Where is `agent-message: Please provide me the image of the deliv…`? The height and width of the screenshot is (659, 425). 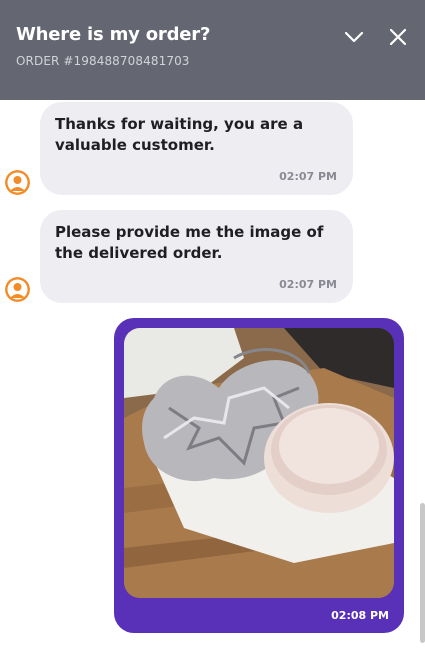 agent-message: Please provide me the image of the deliv… is located at coordinates (196, 256).